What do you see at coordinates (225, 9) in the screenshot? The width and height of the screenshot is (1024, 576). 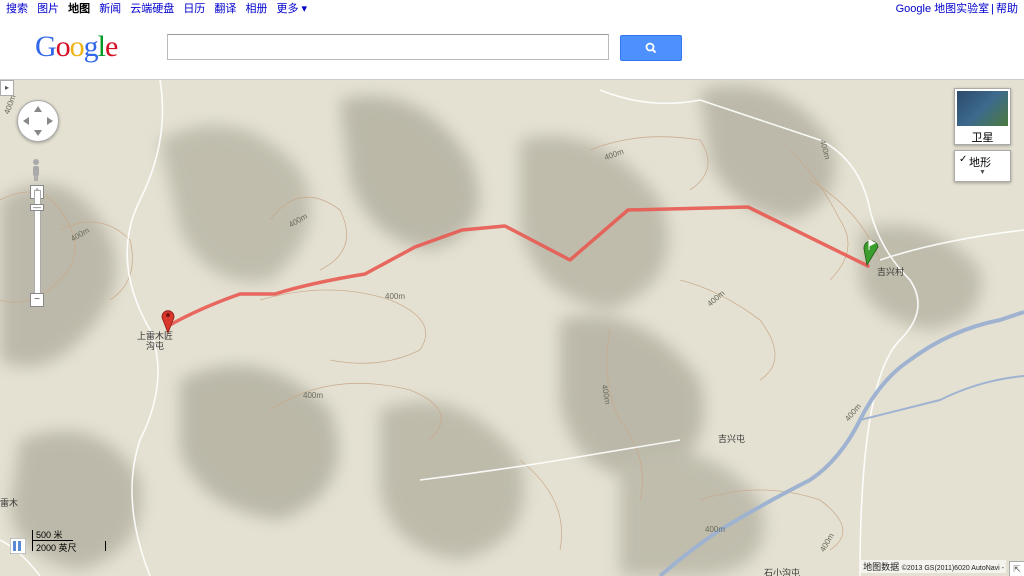 I see `nav-translate: 翻译` at bounding box center [225, 9].